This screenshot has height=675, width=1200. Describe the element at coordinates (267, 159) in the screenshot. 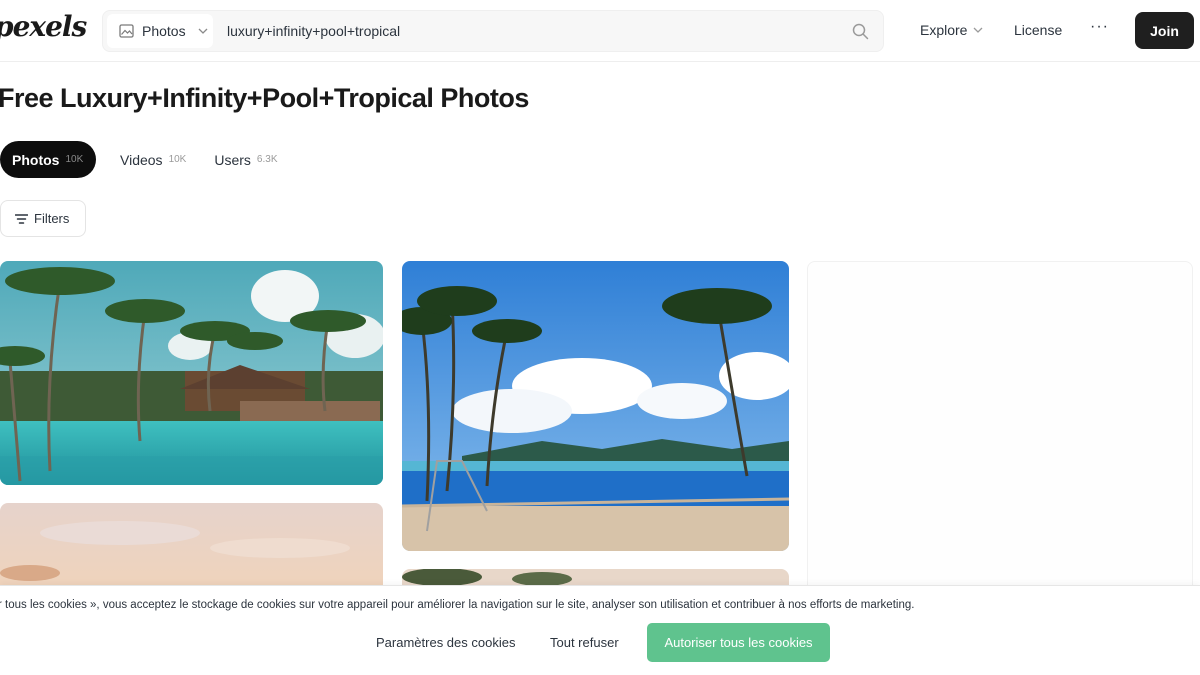

I see `tab-users-count: 6.3K` at that location.